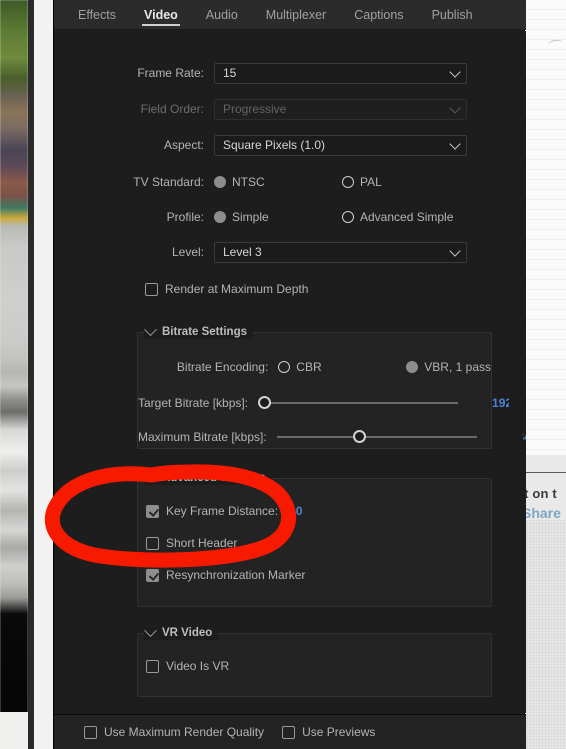 The width and height of the screenshot is (566, 749). I want to click on radio-pal-indicator, so click(348, 182).